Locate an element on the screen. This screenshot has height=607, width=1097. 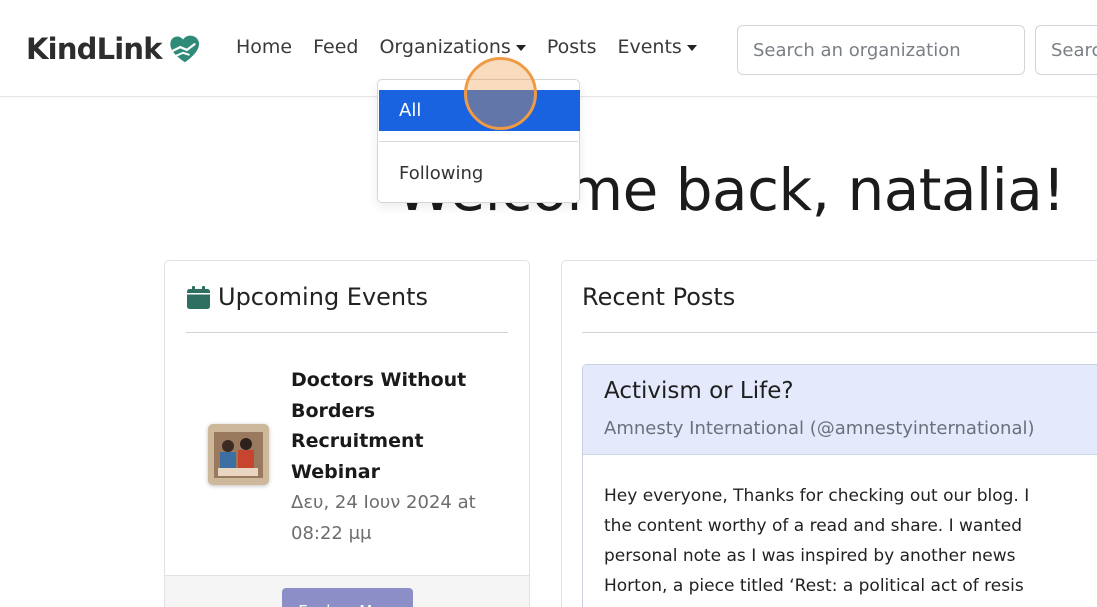
nav-home: Home is located at coordinates (264, 47).